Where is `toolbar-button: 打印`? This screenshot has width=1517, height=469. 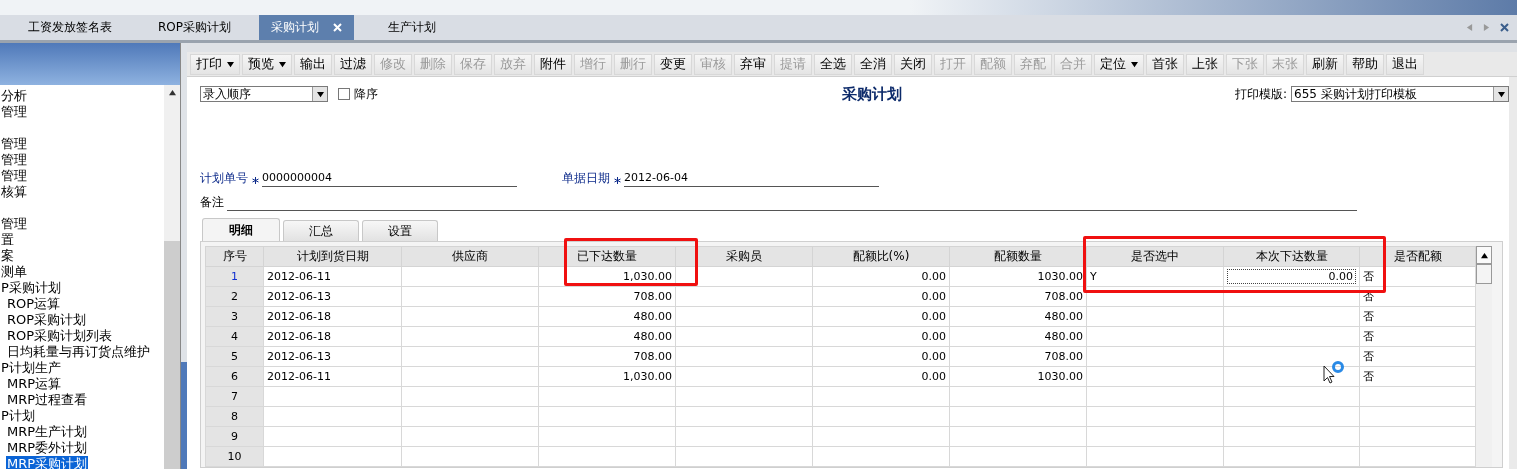
toolbar-button: 打印 is located at coordinates (215, 64).